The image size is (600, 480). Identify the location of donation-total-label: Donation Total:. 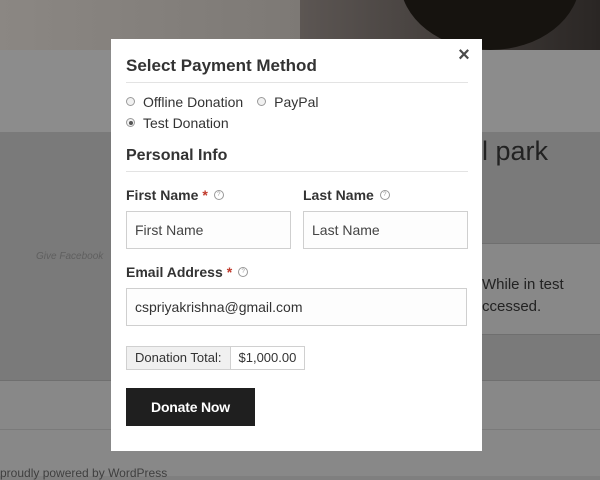
(178, 358).